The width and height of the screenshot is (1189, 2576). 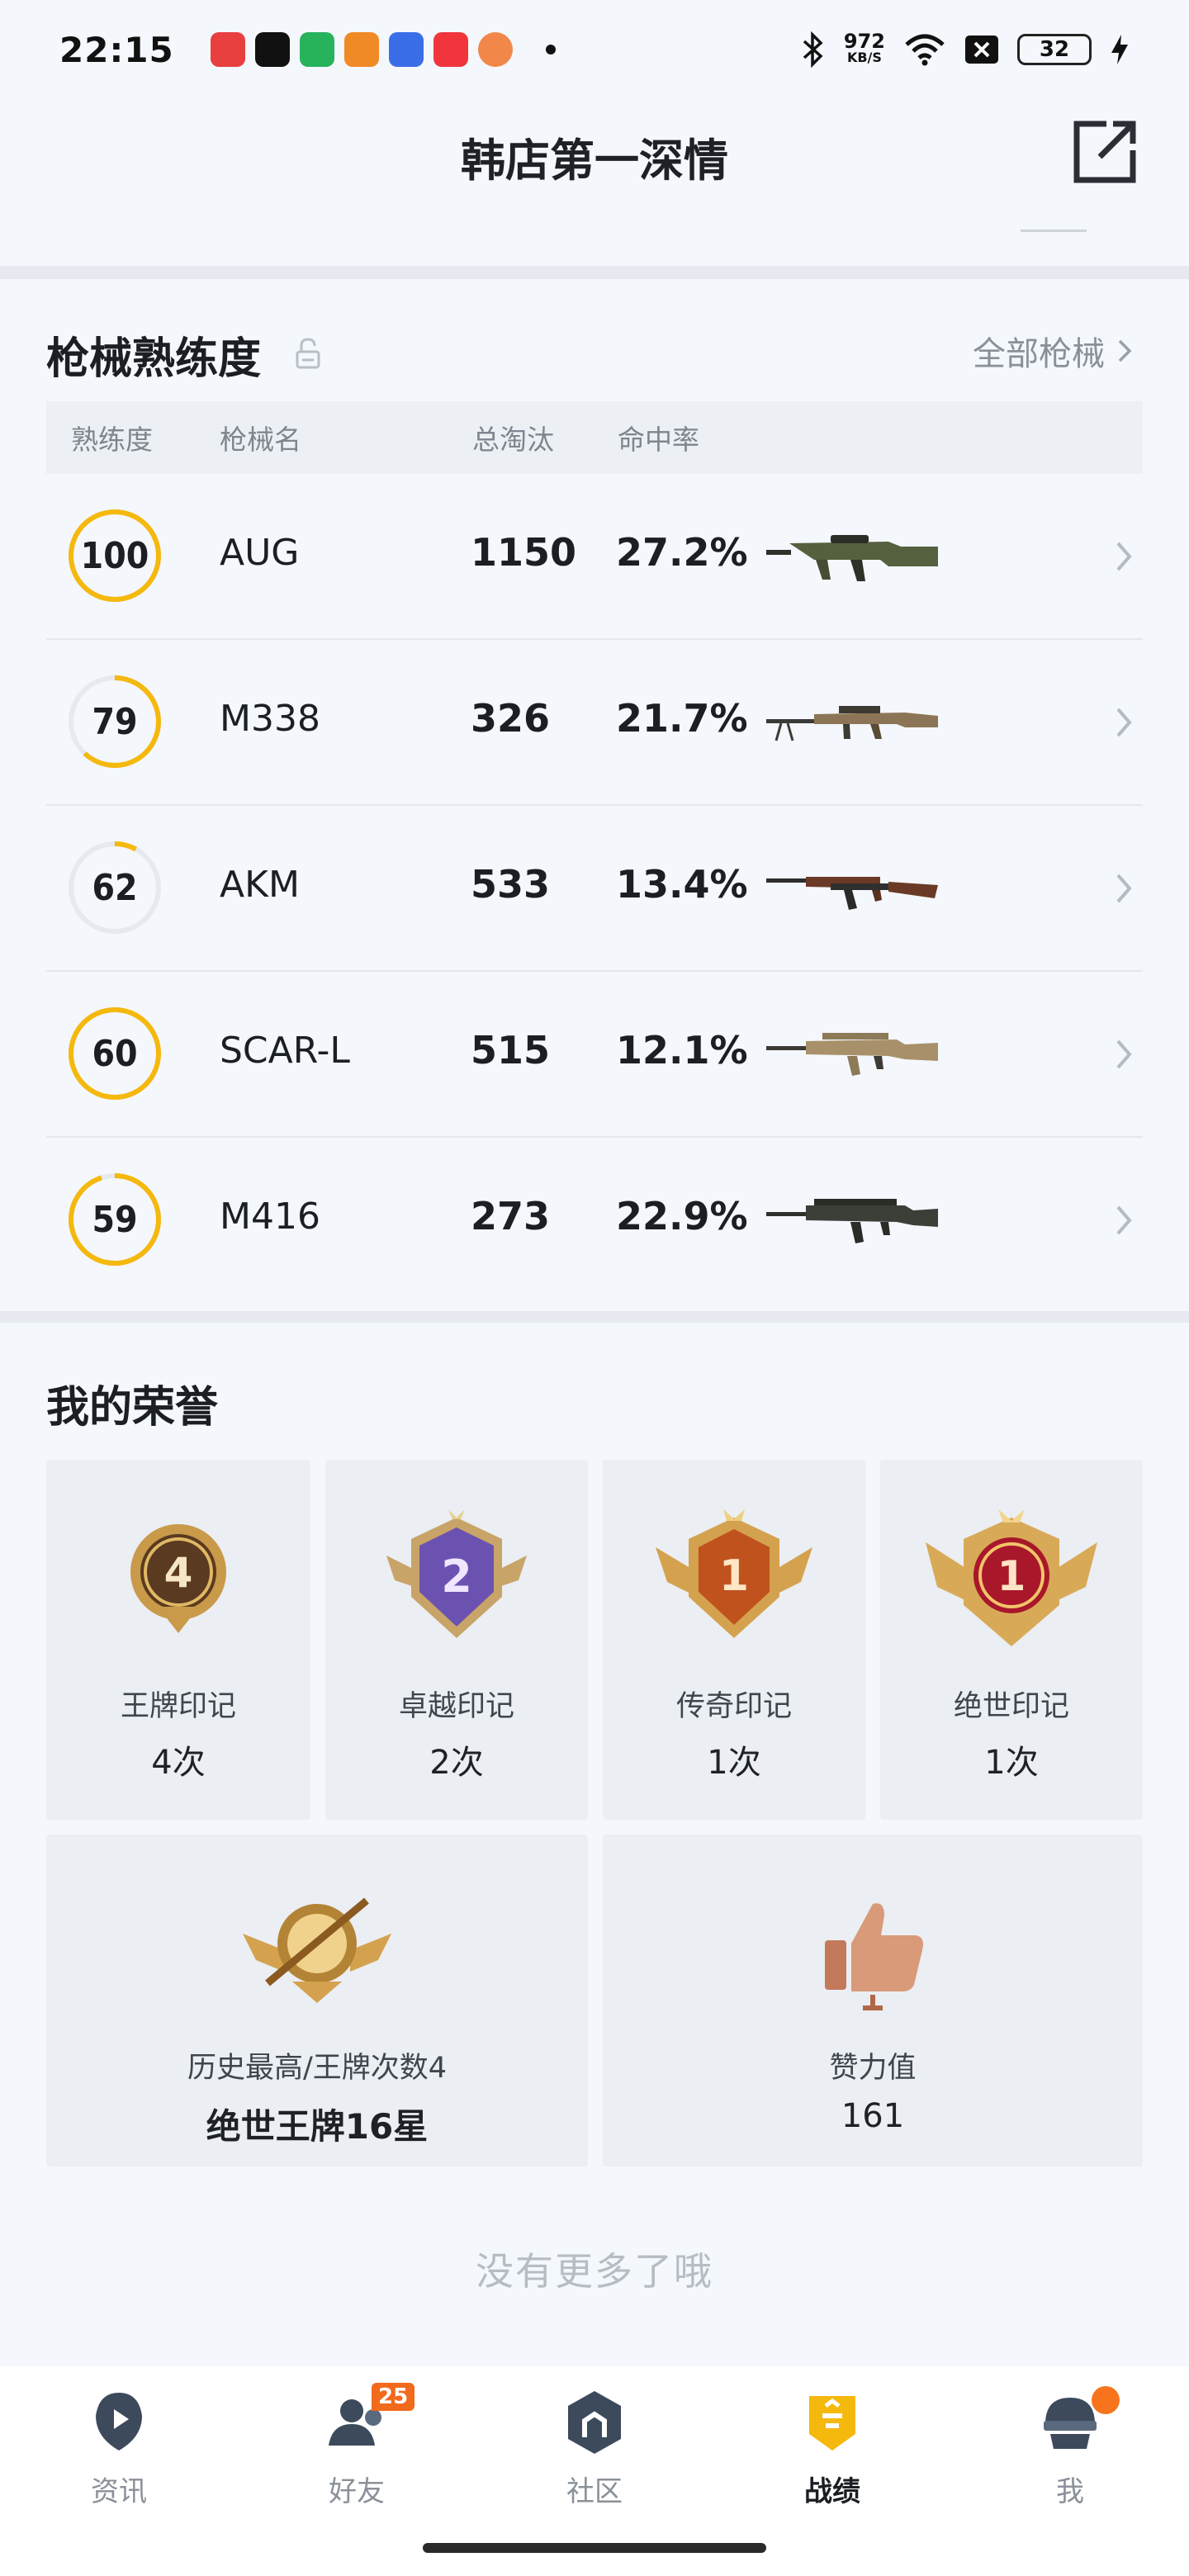 I want to click on notification-dot, so click(x=1106, y=2400).